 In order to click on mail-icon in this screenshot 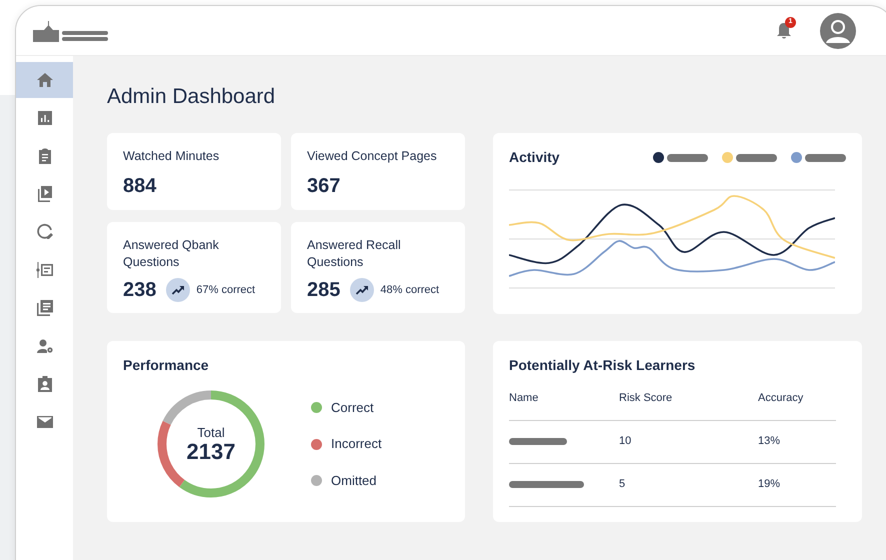, I will do `click(45, 422)`.